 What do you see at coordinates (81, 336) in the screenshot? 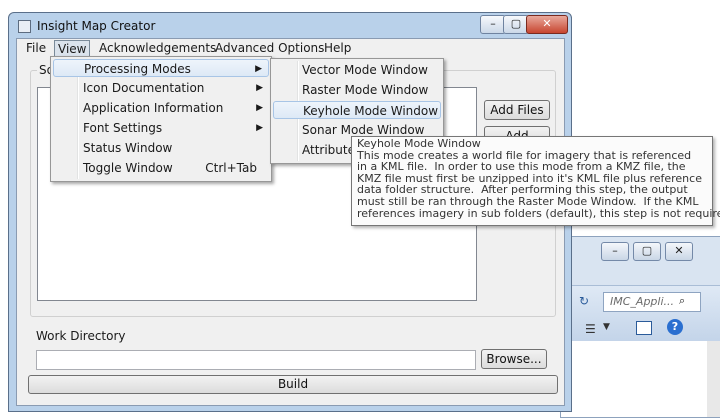
I see `work-directory-label: Work Directory` at bounding box center [81, 336].